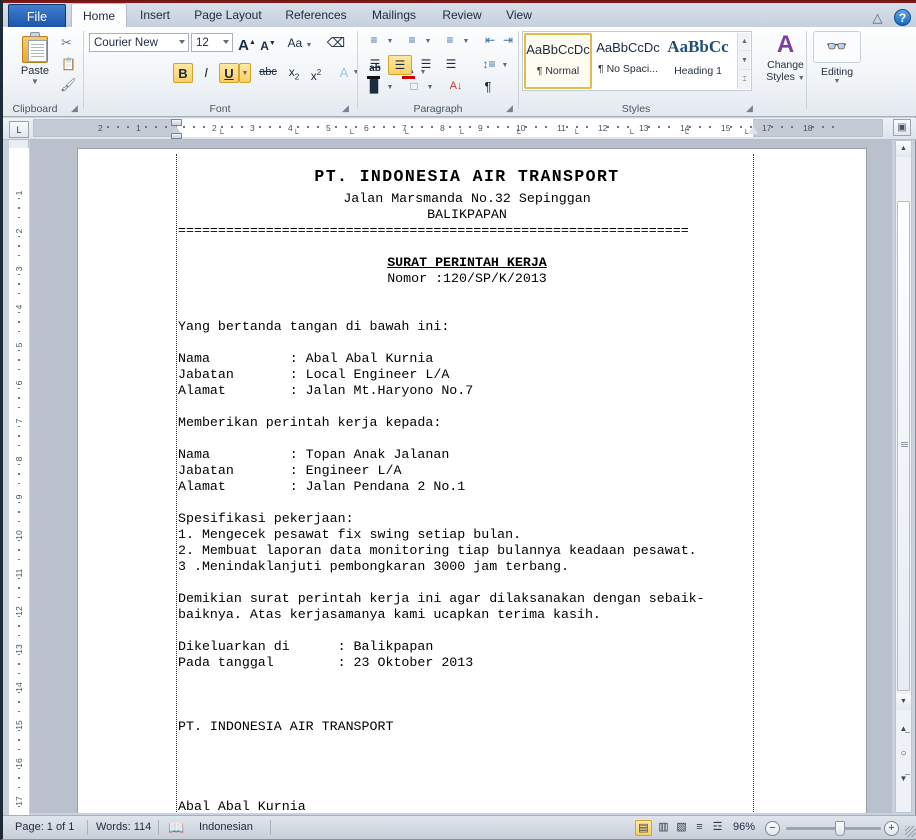 The height and width of the screenshot is (840, 916). Describe the element at coordinates (451, 65) in the screenshot. I see `justify-icon: ☰` at that location.